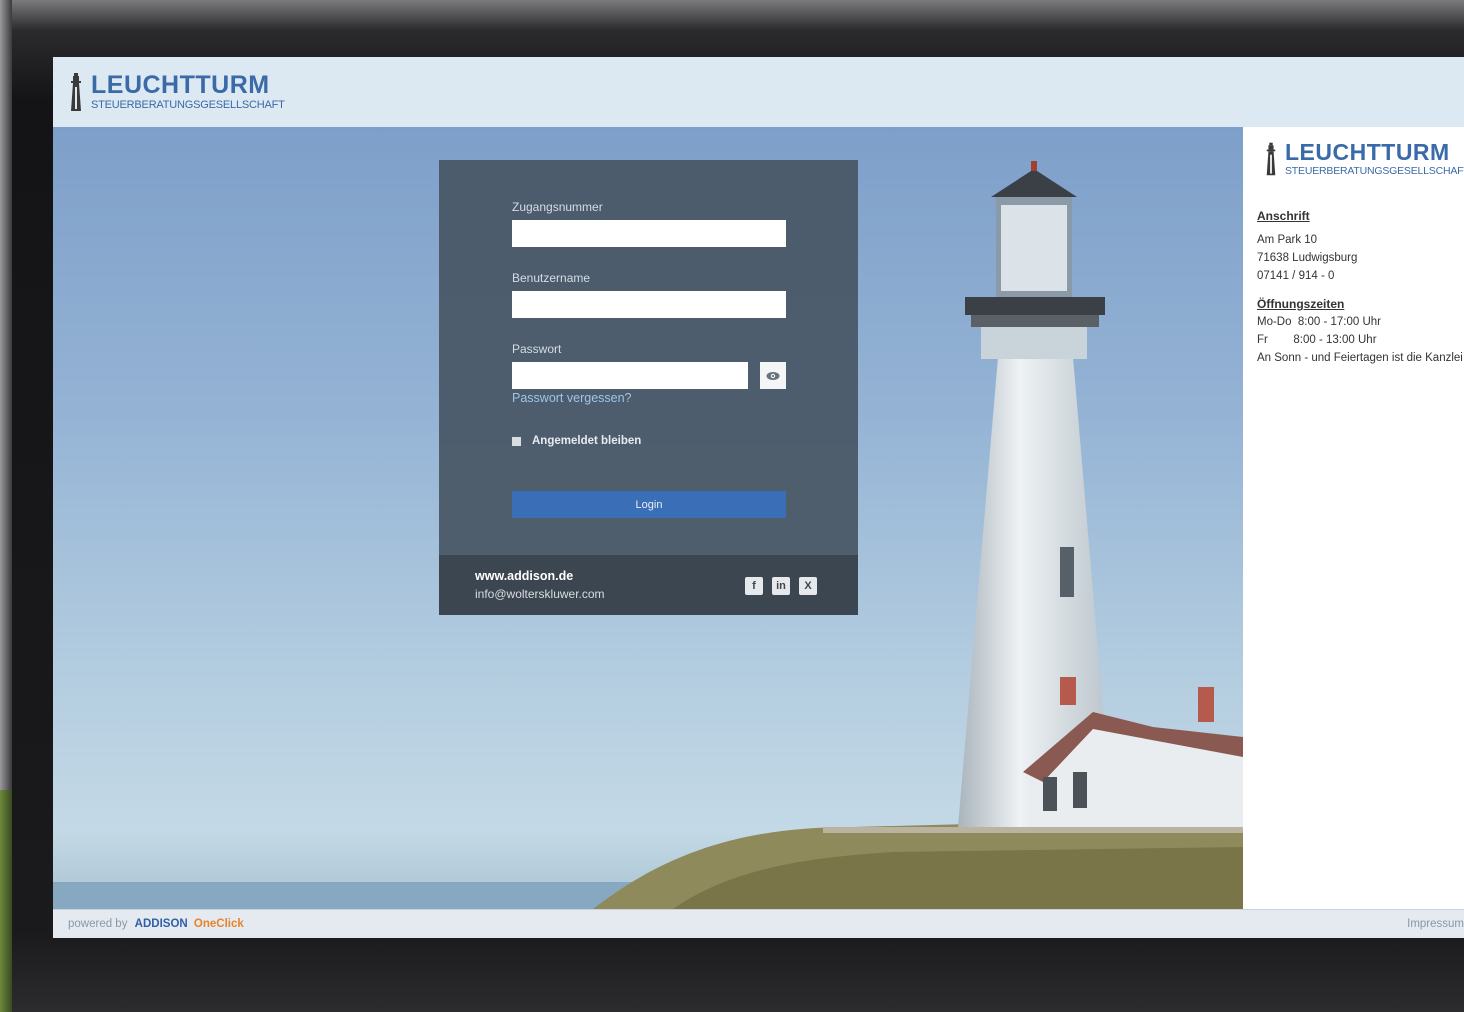  What do you see at coordinates (1296, 276) in the screenshot?
I see `phone-line: 07141 / 914 - 0` at bounding box center [1296, 276].